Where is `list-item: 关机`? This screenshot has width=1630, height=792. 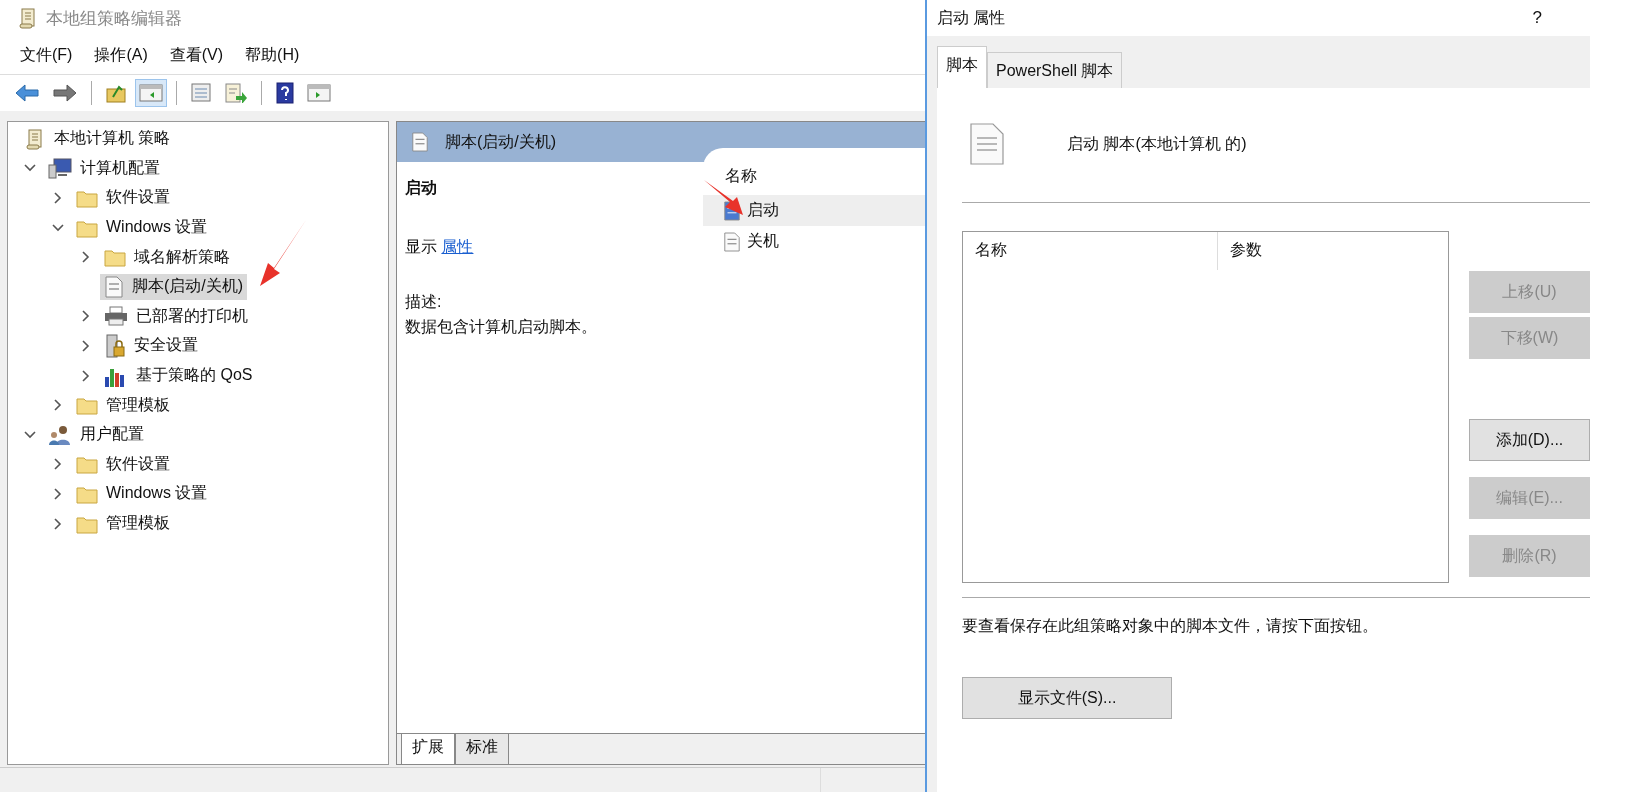 list-item: 关机 is located at coordinates (814, 241).